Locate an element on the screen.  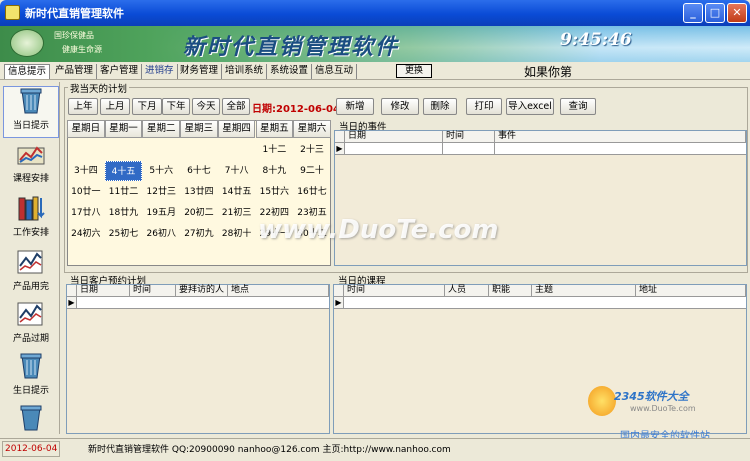
calendar-day-cell: 28初十 is located at coordinates (237, 234).